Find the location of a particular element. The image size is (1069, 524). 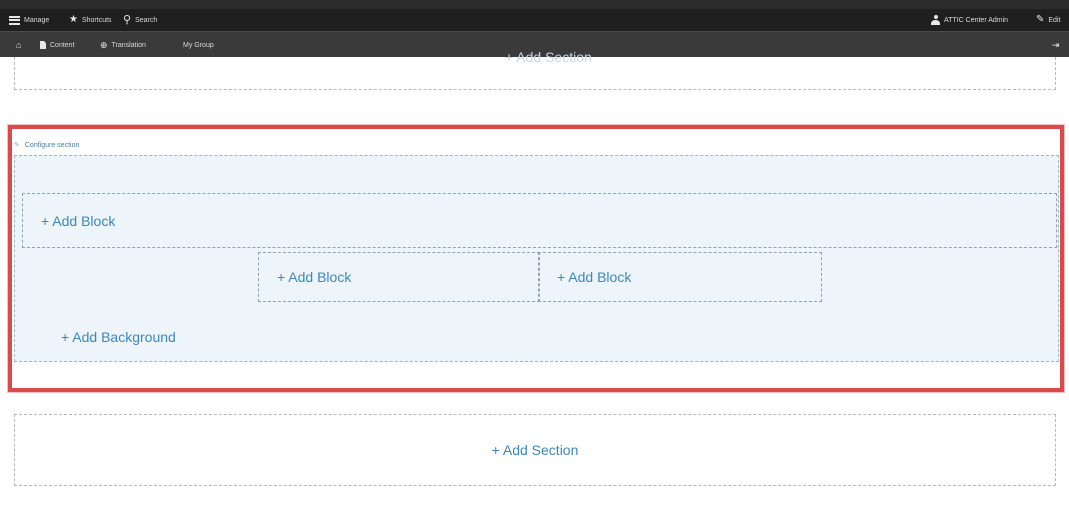

home-icon: ⌂ is located at coordinates (19, 44).